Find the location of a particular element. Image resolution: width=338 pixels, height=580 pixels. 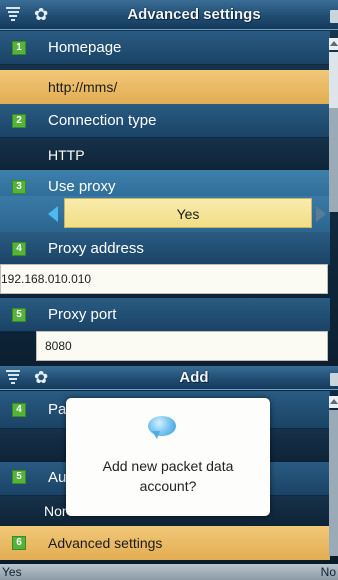

screen-title: Add is located at coordinates (194, 377).